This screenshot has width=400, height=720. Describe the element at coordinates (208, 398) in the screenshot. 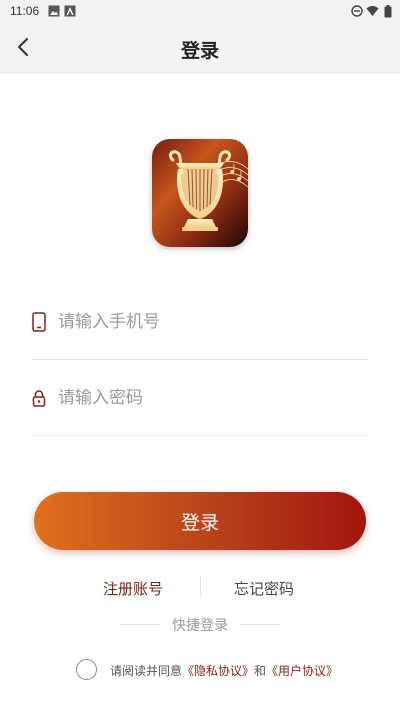

I see `password-input` at that location.